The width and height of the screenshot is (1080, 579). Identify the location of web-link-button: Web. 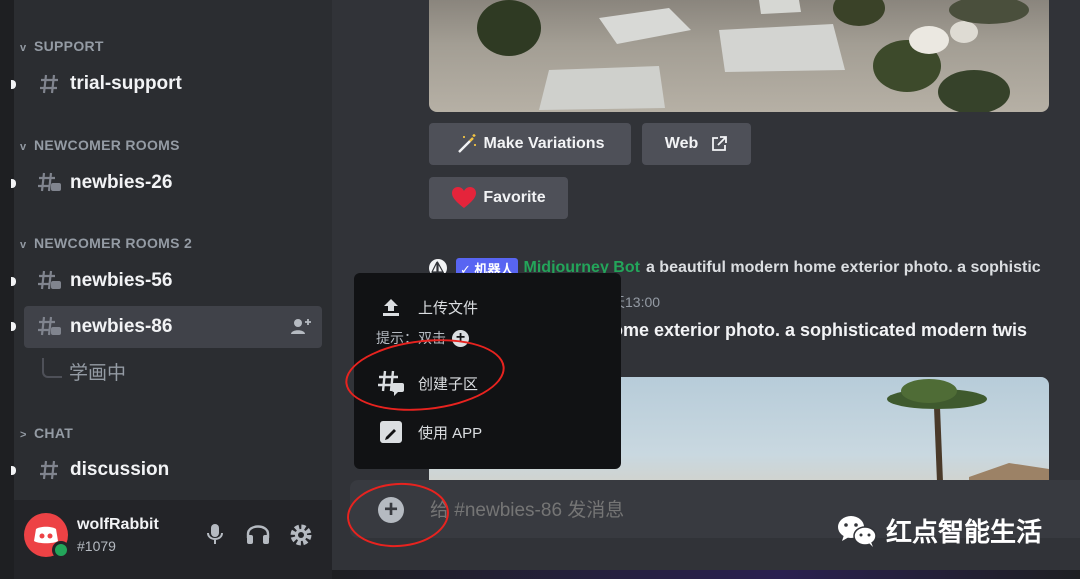
(696, 144).